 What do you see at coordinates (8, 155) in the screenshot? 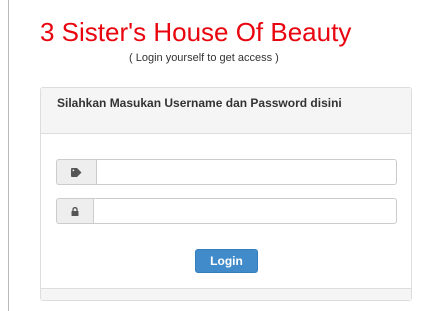
I see `page-left-border` at bounding box center [8, 155].